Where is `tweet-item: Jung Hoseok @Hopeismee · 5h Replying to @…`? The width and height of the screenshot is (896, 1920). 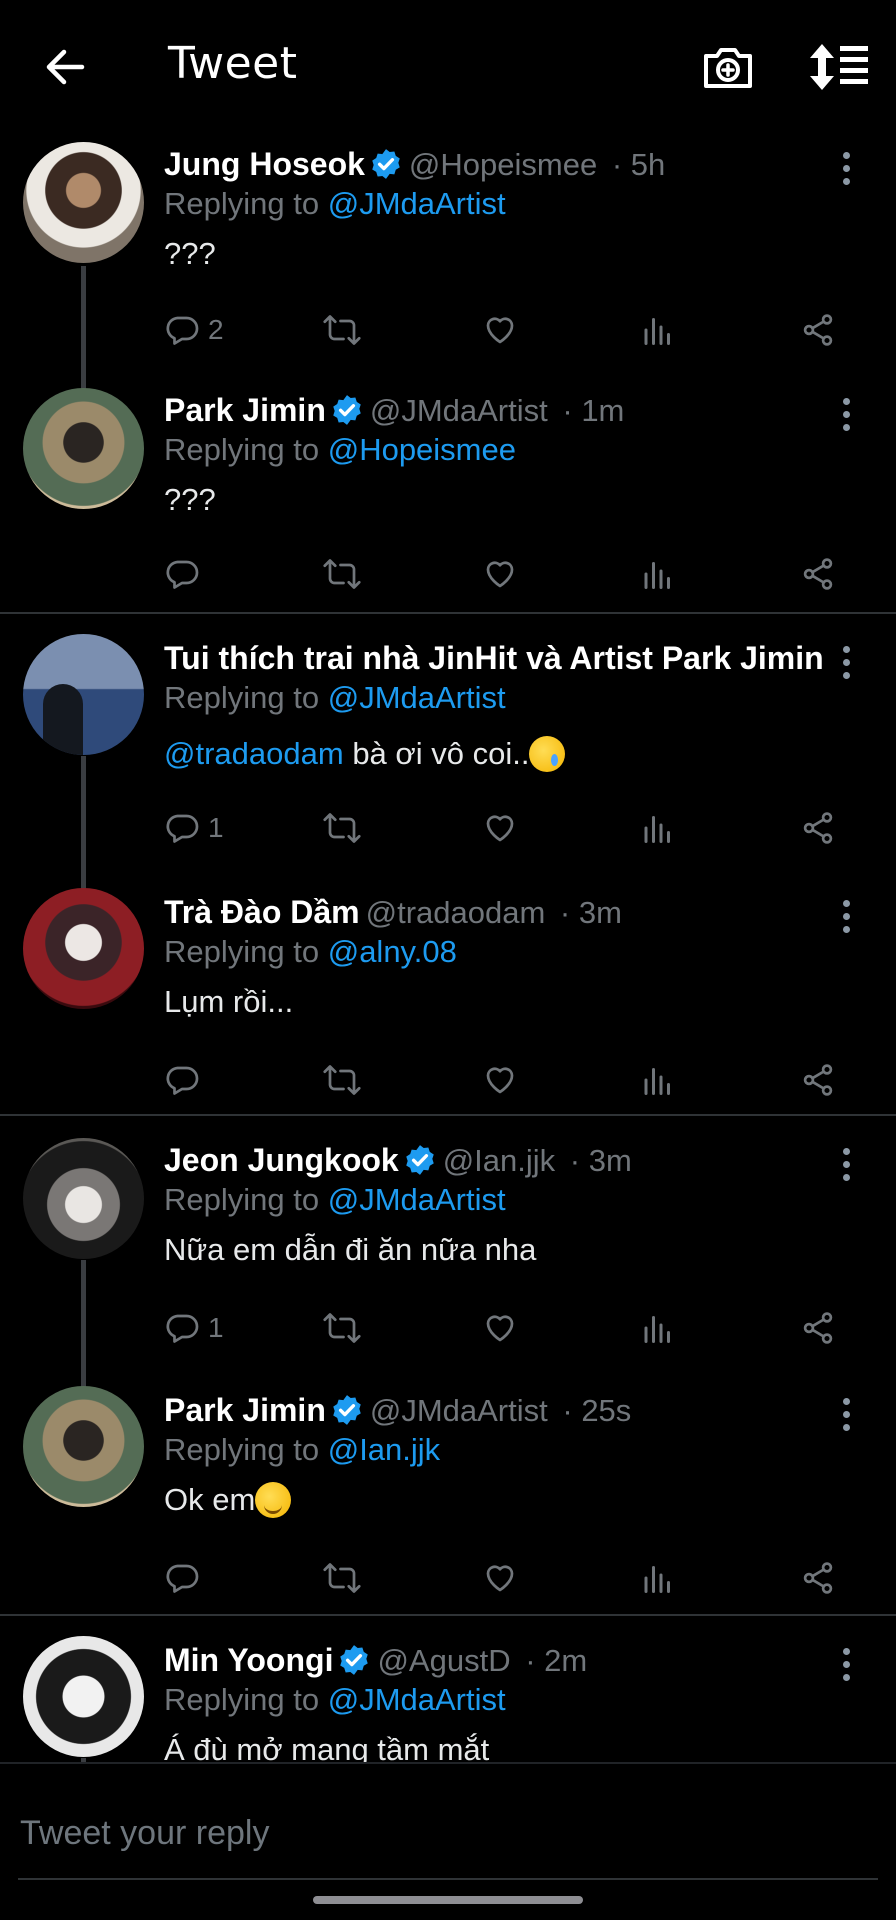 tweet-item: Jung Hoseok @Hopeismee · 5h Replying to @… is located at coordinates (448, 266).